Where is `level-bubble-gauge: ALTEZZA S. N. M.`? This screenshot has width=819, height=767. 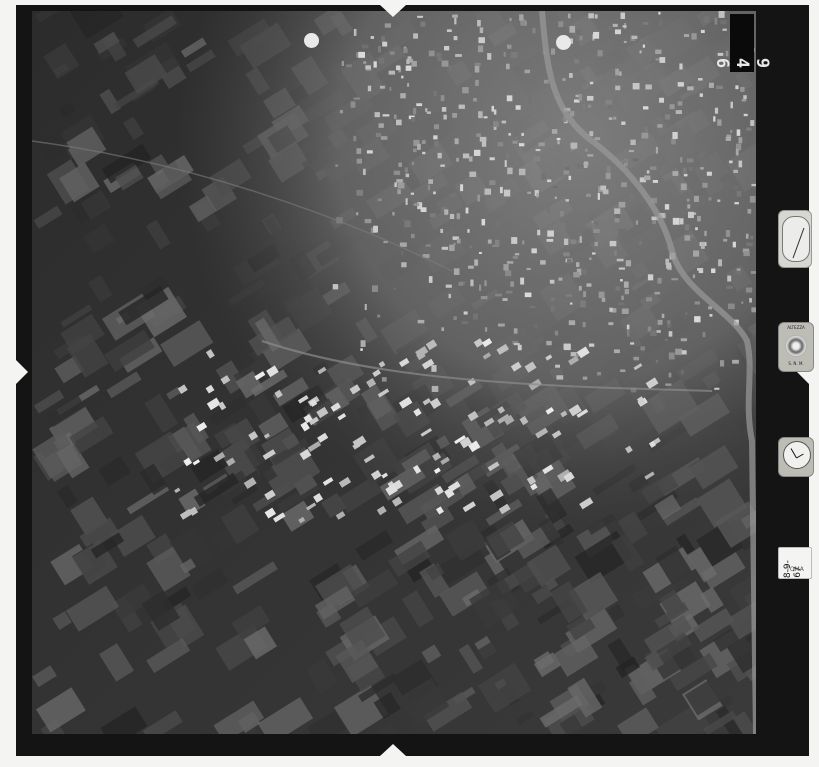
level-bubble-gauge: ALTEZZA S. N. M. is located at coordinates (796, 347).